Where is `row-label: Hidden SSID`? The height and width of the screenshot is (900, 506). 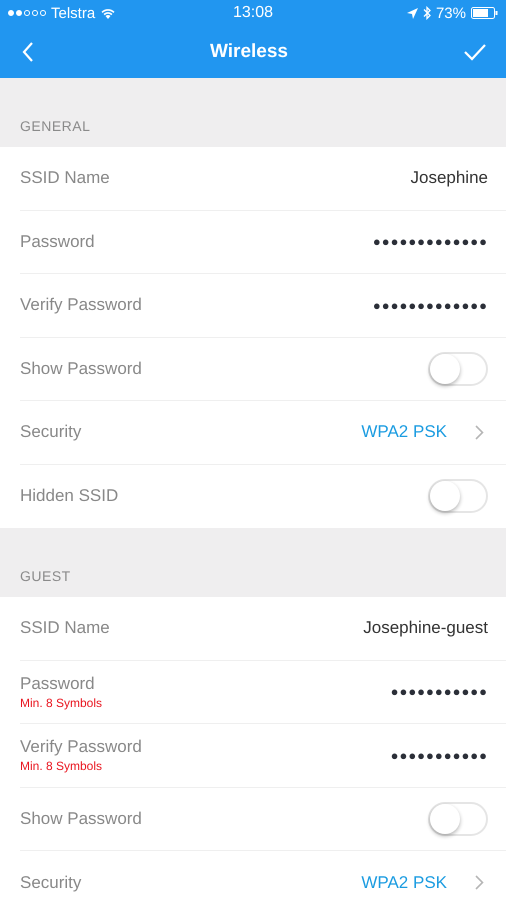 row-label: Hidden SSID is located at coordinates (69, 496).